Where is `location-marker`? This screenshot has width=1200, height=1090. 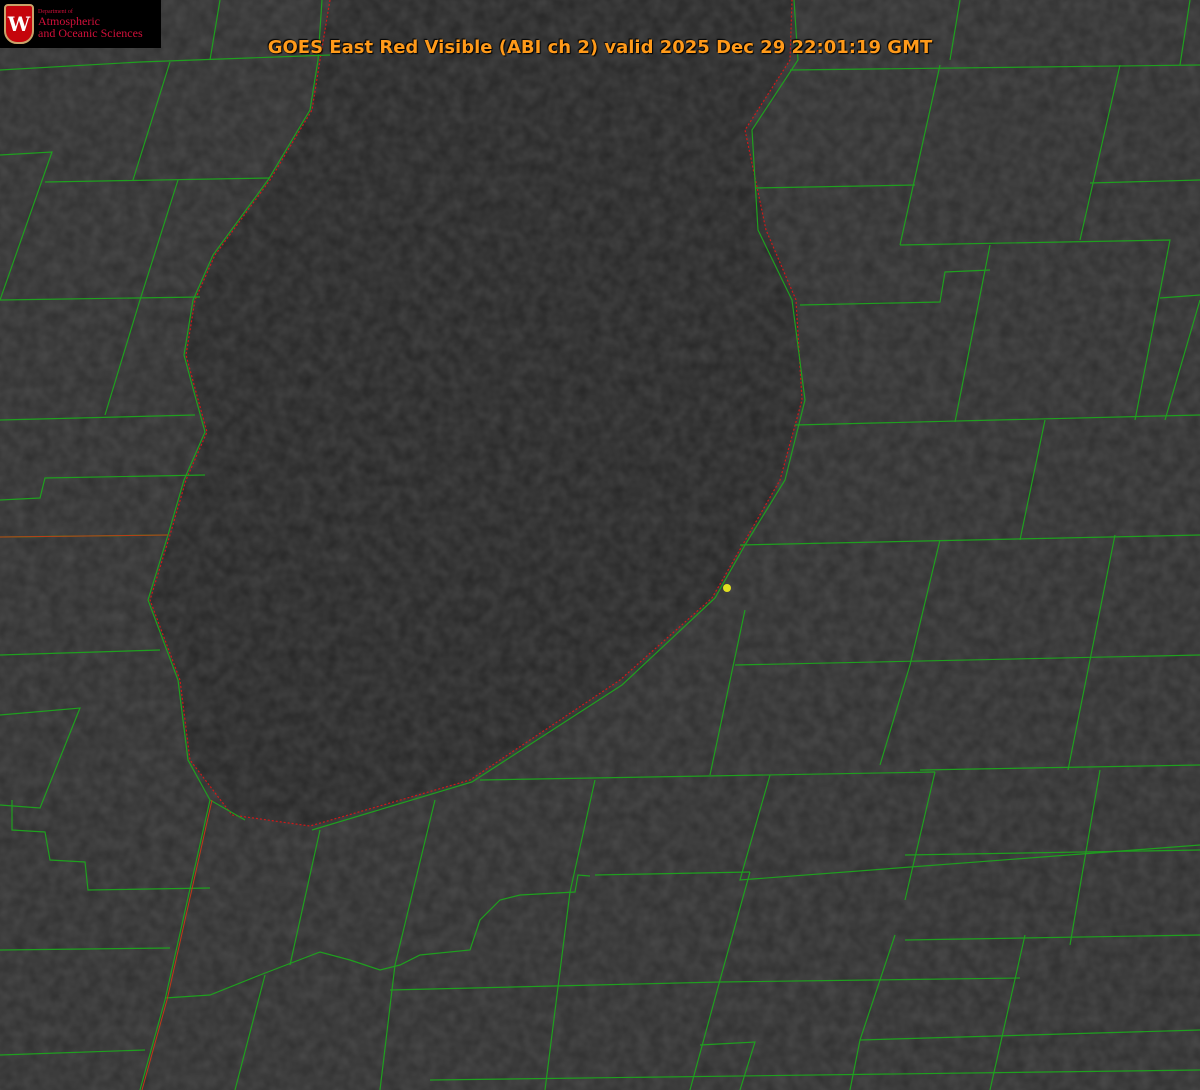 location-marker is located at coordinates (727, 588).